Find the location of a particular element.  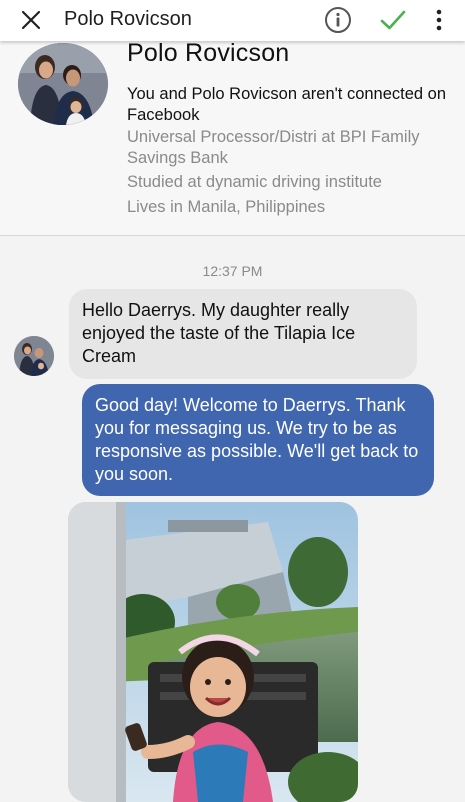

profile-avatar is located at coordinates (63, 84).